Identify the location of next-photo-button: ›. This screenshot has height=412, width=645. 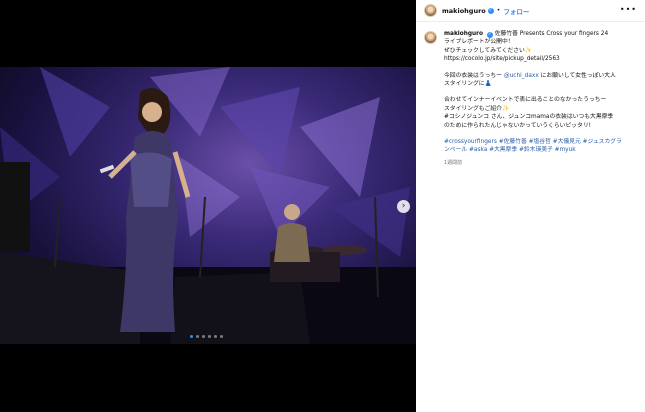
(403, 206).